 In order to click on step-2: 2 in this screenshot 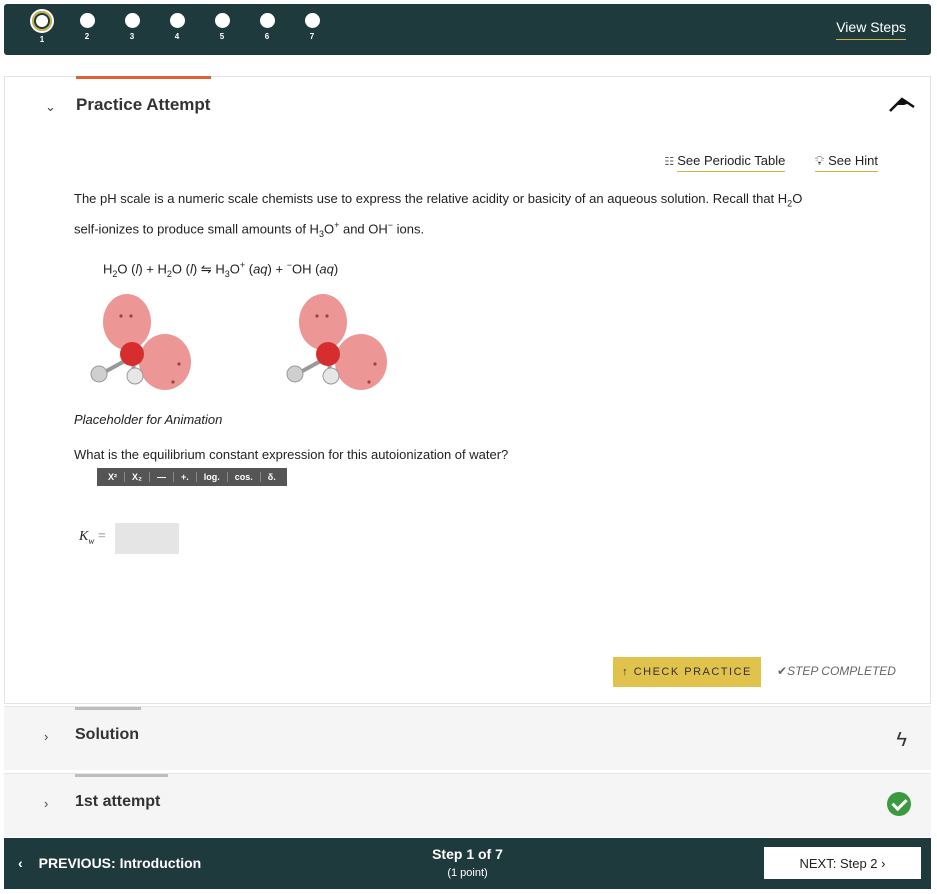, I will do `click(87, 27)`.